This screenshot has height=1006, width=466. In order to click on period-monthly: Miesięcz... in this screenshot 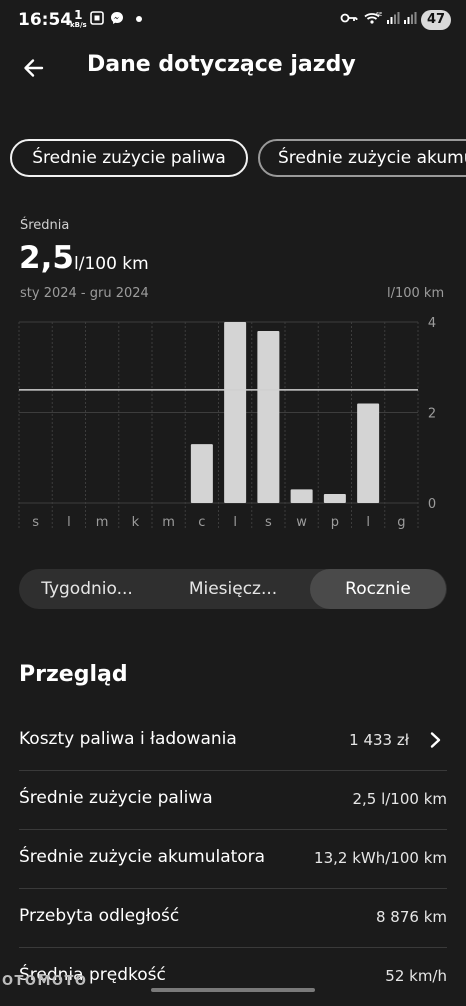, I will do `click(233, 589)`.